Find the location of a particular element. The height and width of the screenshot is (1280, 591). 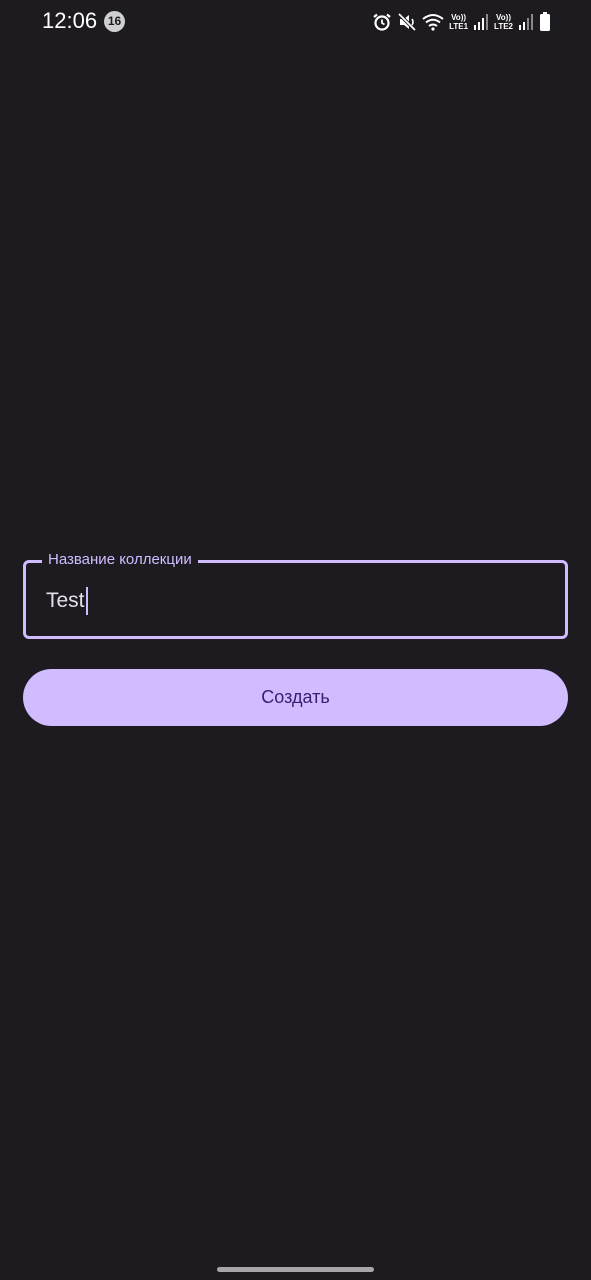

sim2-volte-label: Vo)) LTE2 is located at coordinates (503, 22).